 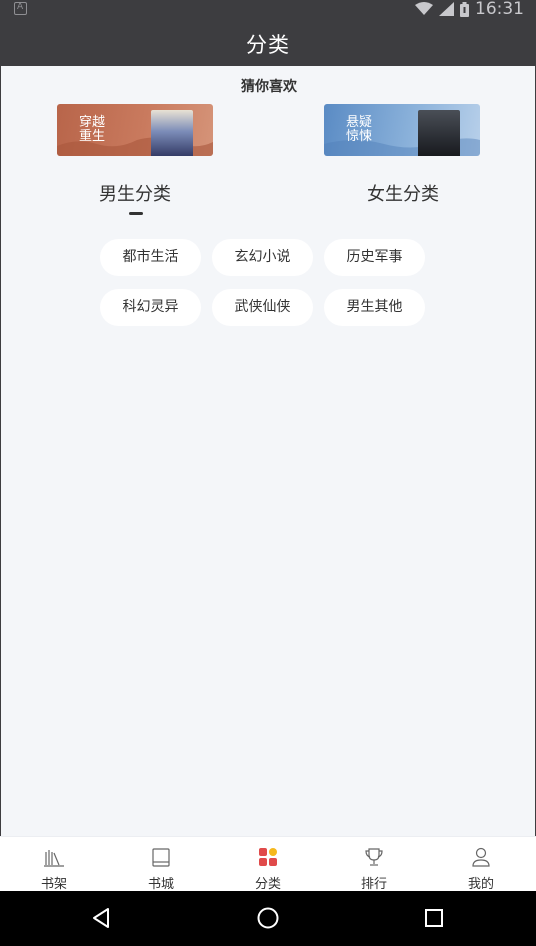 I want to click on signal-icon, so click(x=446, y=9).